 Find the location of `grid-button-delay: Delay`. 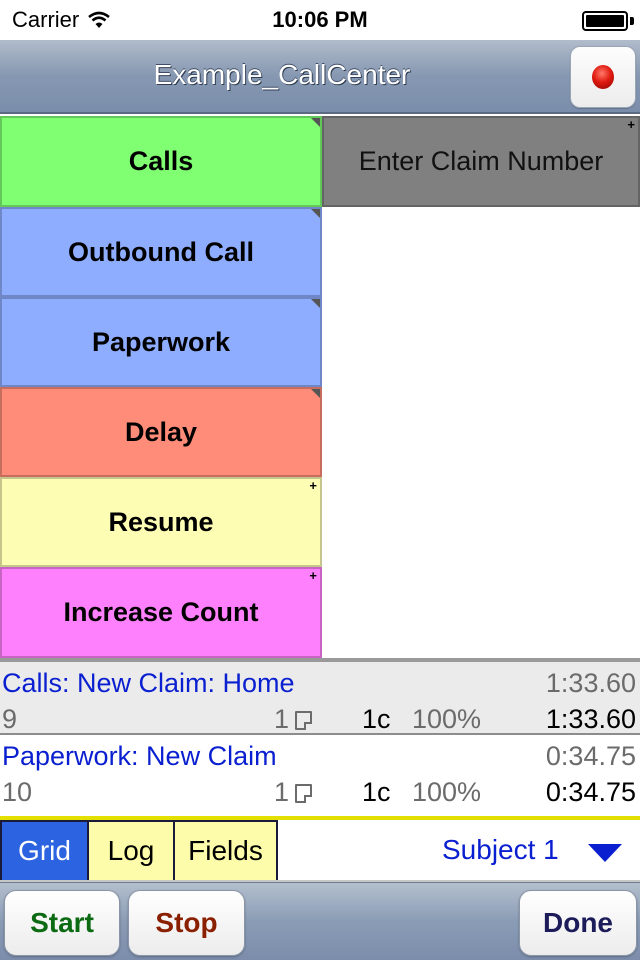

grid-button-delay: Delay is located at coordinates (161, 432).